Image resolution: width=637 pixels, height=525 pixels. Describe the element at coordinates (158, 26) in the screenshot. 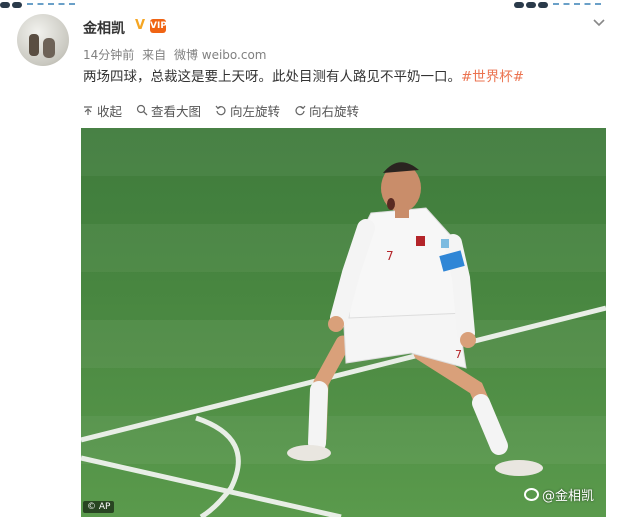

I see `vip-badge-icon: VIP` at that location.